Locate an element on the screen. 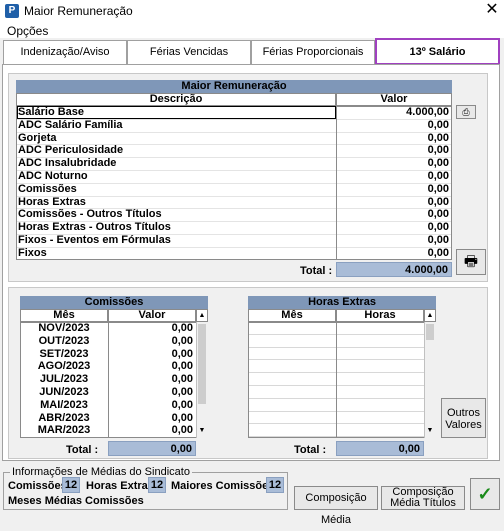 This screenshot has width=504, height=531. col-descricao: Descrição is located at coordinates (176, 99).